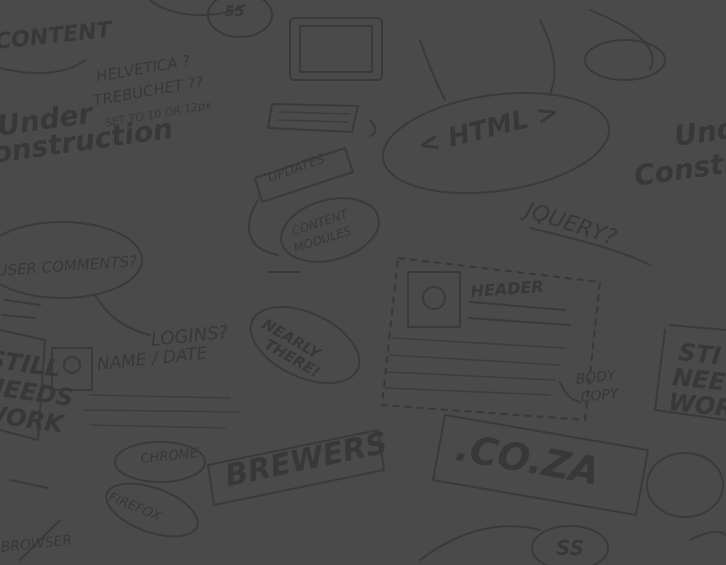 This screenshot has height=565, width=726. What do you see at coordinates (570, 548) in the screenshot?
I see `ss-bottom-label: SS` at bounding box center [570, 548].